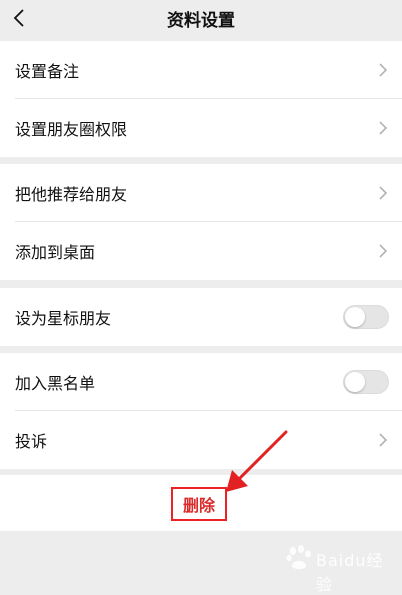 This screenshot has height=595, width=402. I want to click on paw-logo-icon, so click(298, 557).